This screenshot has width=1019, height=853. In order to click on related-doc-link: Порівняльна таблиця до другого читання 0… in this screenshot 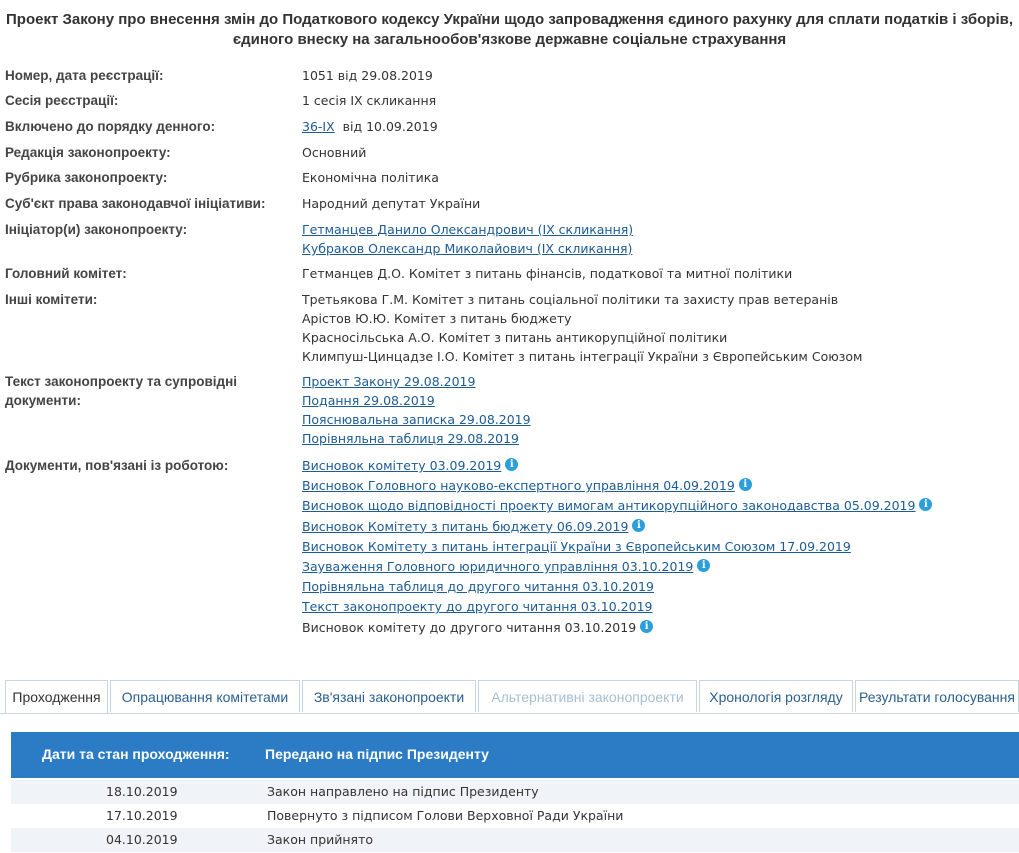, I will do `click(478, 586)`.